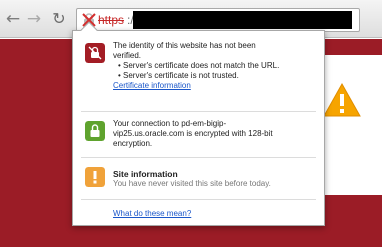 This screenshot has width=382, height=247. I want to click on connection-line-3: encryption., so click(133, 143).